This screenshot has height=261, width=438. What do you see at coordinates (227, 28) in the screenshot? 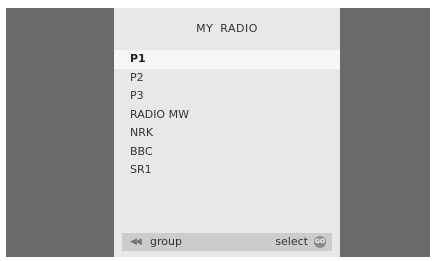
I see `menu-title: MY RADIO` at bounding box center [227, 28].